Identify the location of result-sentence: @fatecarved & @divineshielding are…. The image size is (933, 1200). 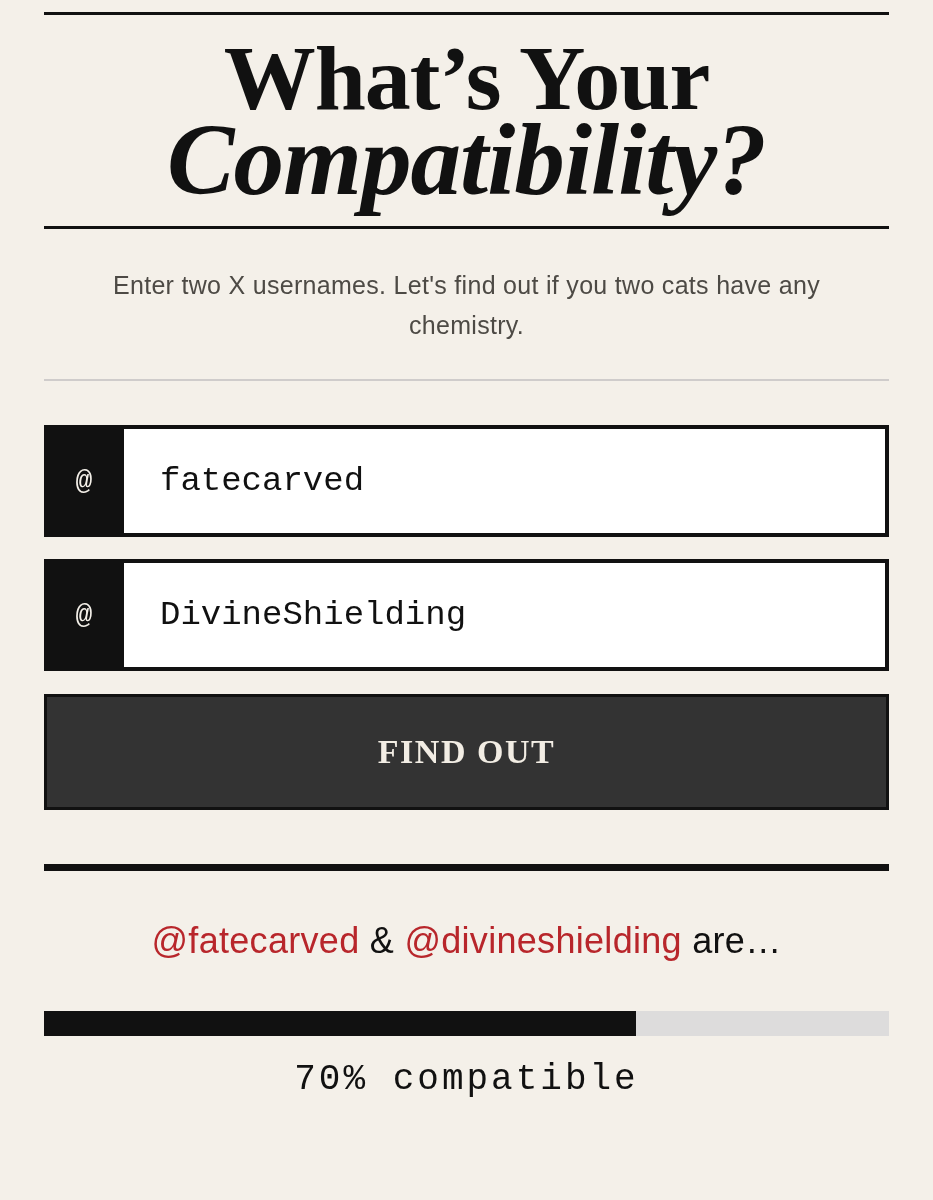
(466, 941).